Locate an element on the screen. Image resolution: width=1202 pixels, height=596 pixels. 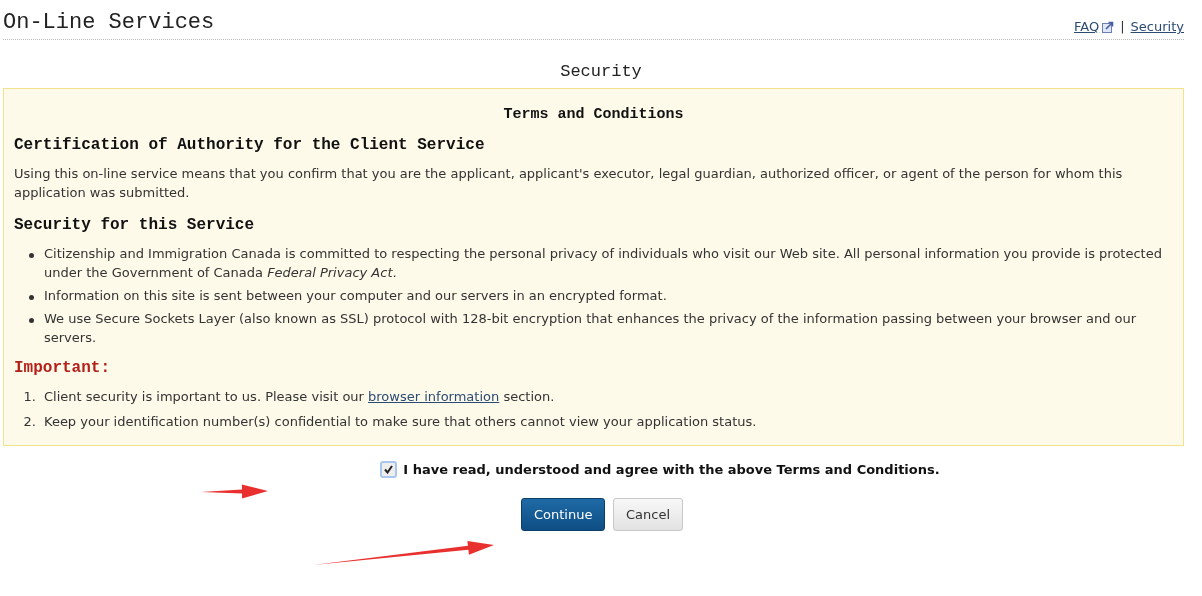
agree-label: I have read, understood and agree with the above Terms and Conditions. is located at coordinates (671, 469).